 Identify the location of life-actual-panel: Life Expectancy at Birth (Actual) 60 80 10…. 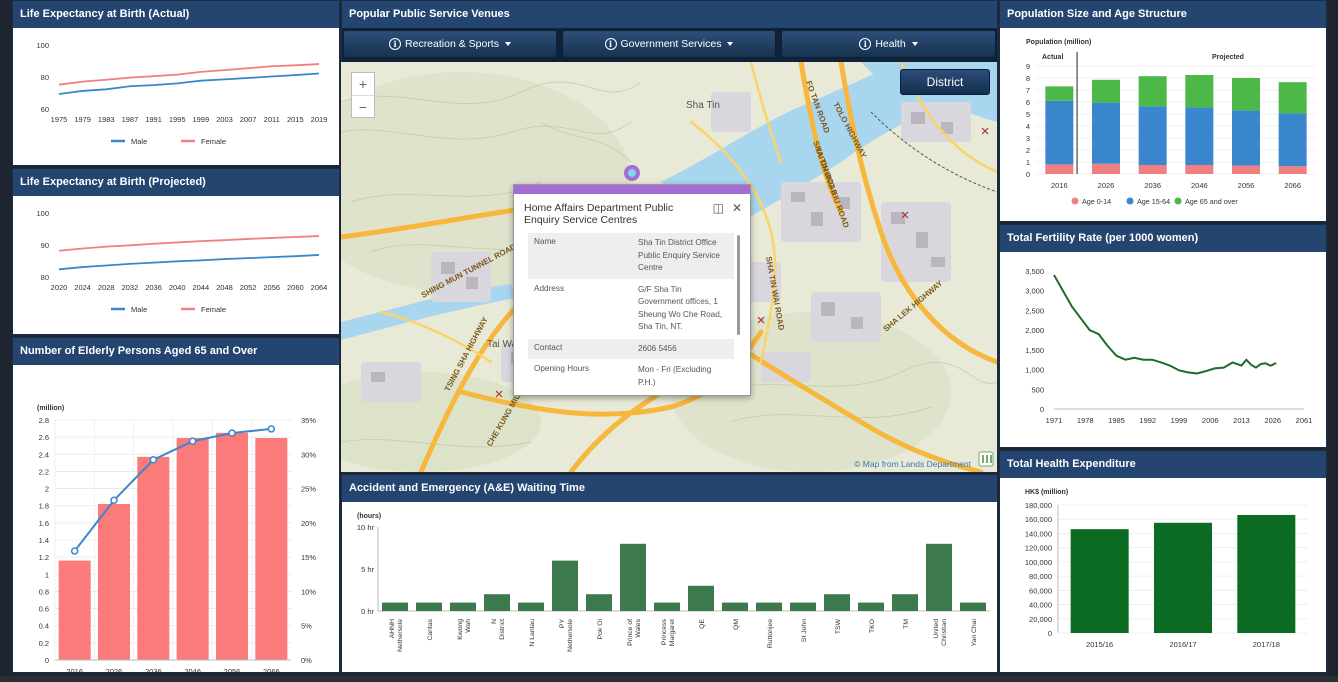
(176, 83).